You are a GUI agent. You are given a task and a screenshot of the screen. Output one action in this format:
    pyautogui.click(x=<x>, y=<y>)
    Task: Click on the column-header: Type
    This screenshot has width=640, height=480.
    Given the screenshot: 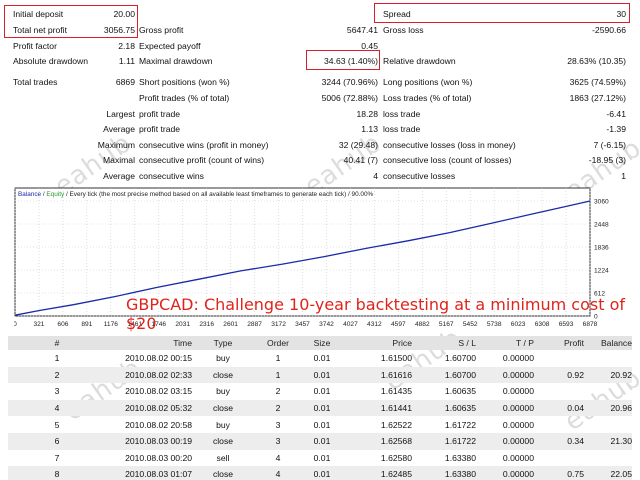 What is the action you would take?
    pyautogui.click(x=223, y=343)
    